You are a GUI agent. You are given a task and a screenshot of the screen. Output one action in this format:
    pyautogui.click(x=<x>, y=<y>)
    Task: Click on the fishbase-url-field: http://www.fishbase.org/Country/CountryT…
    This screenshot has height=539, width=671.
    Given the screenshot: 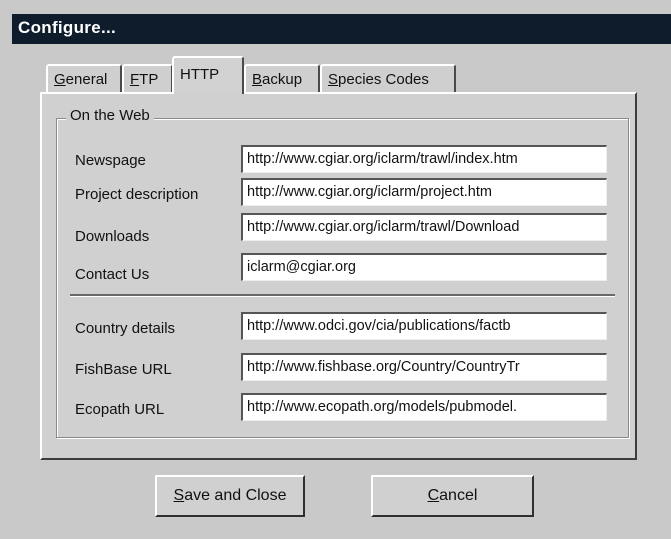 What is the action you would take?
    pyautogui.click(x=424, y=367)
    